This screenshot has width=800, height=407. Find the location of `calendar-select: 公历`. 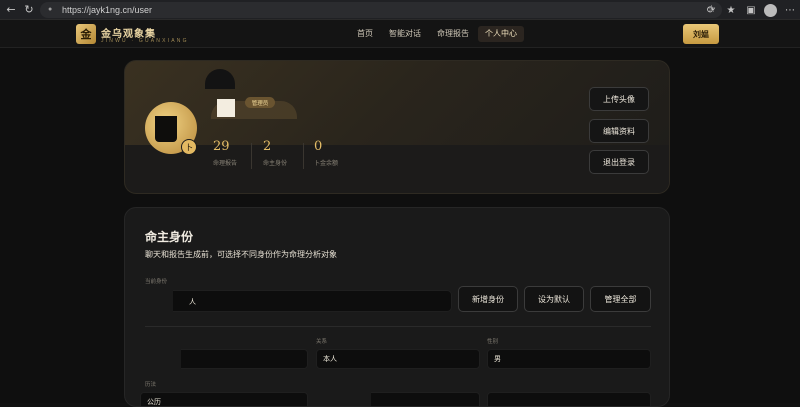

calendar-select: 公历 is located at coordinates (224, 399).